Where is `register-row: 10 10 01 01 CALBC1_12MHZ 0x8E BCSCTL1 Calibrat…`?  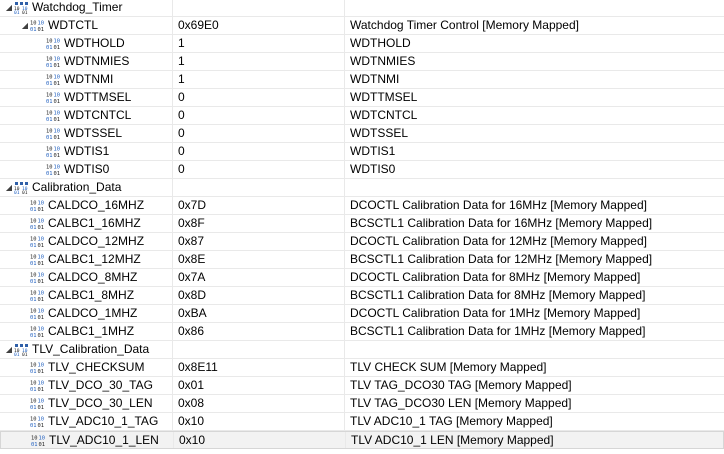
register-row: 10 10 01 01 CALBC1_12MHZ 0x8E BCSCTL1 Calibrat… is located at coordinates (362, 260).